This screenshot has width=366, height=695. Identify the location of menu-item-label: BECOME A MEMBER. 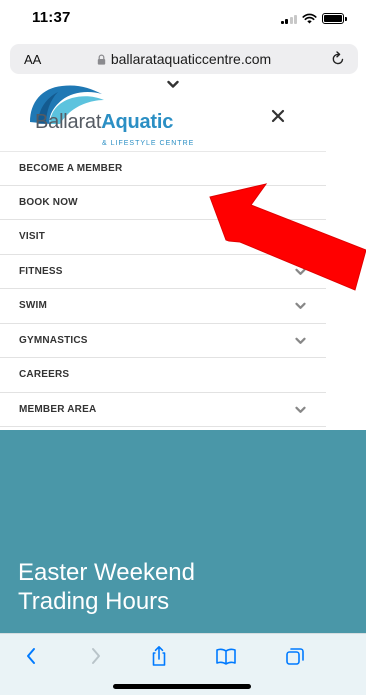
(71, 168).